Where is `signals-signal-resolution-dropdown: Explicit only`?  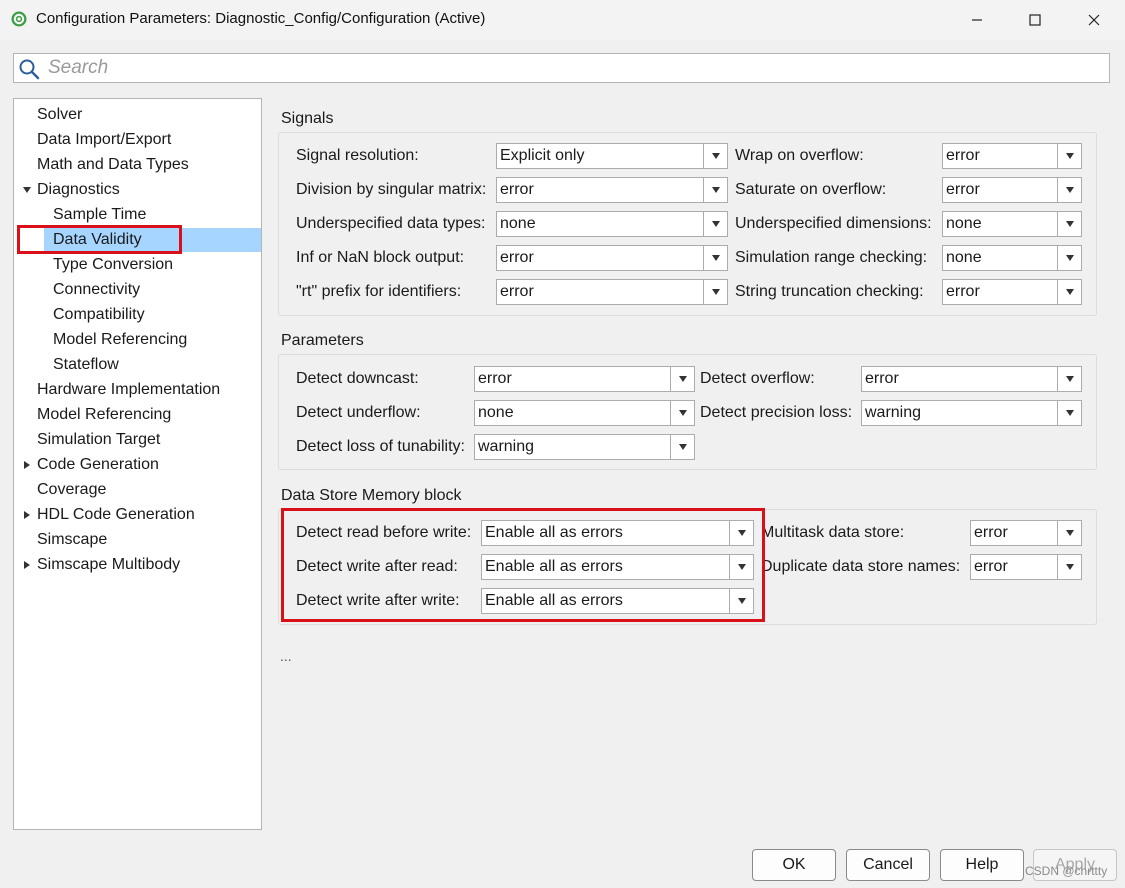
signals-signal-resolution-dropdown: Explicit only is located at coordinates (612, 156).